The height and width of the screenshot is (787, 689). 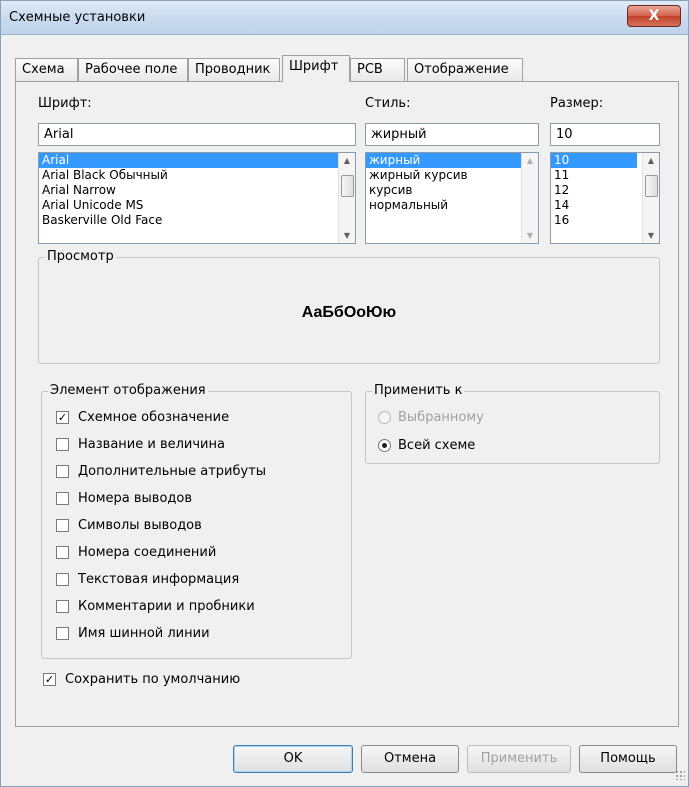 I want to click on tab-display: Отображение, so click(x=465, y=70).